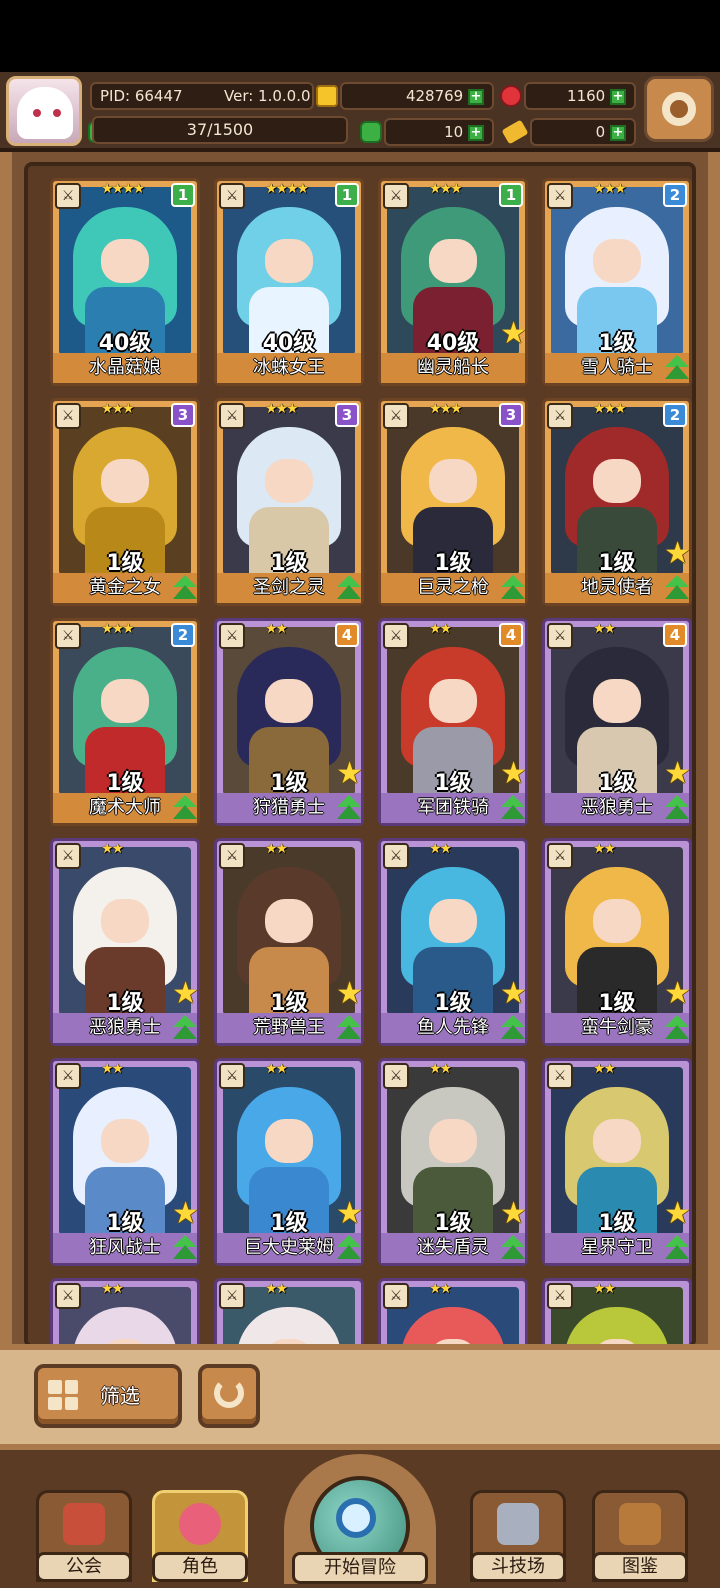 This screenshot has width=720, height=1588. Describe the element at coordinates (125, 368) in the screenshot. I see `character-name: 水晶菇娘` at that location.